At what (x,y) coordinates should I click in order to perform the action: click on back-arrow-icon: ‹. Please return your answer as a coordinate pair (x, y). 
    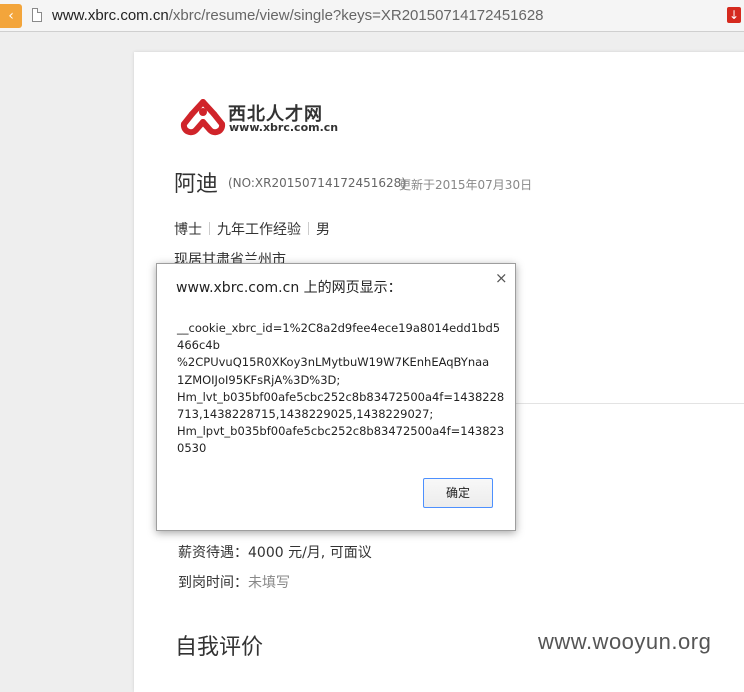
    Looking at the image, I should click on (11, 16).